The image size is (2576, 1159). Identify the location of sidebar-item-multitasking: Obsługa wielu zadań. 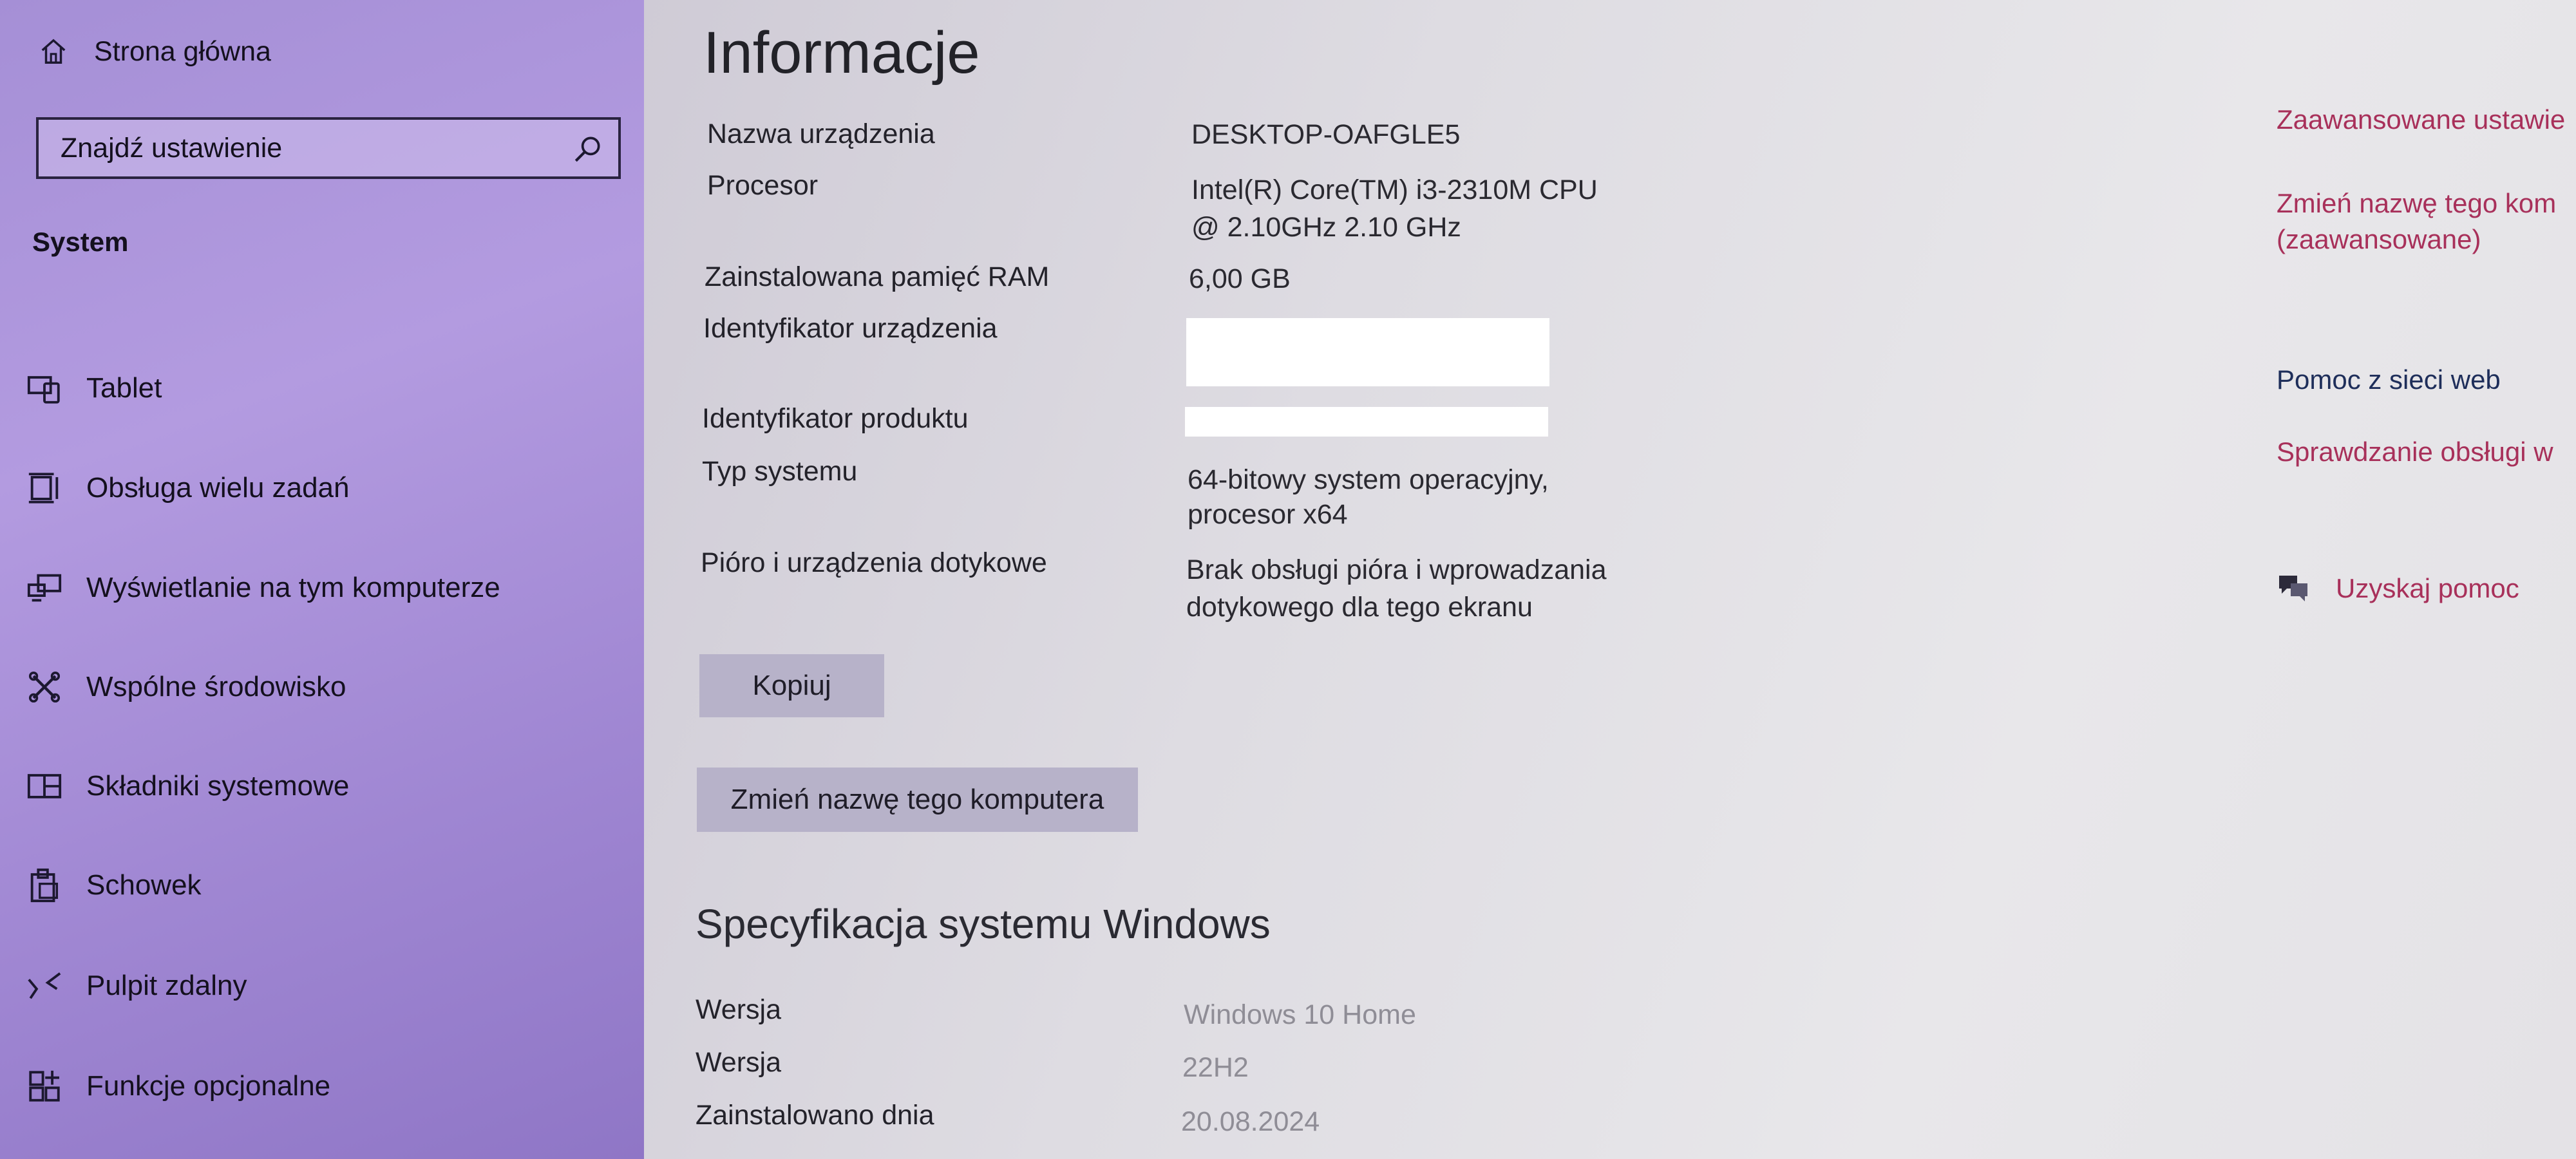
(187, 488).